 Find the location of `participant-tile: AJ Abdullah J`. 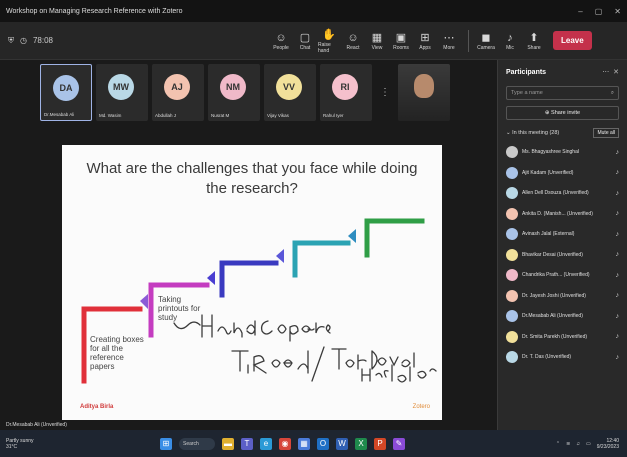

participant-tile: AJ Abdullah J is located at coordinates (178, 92).